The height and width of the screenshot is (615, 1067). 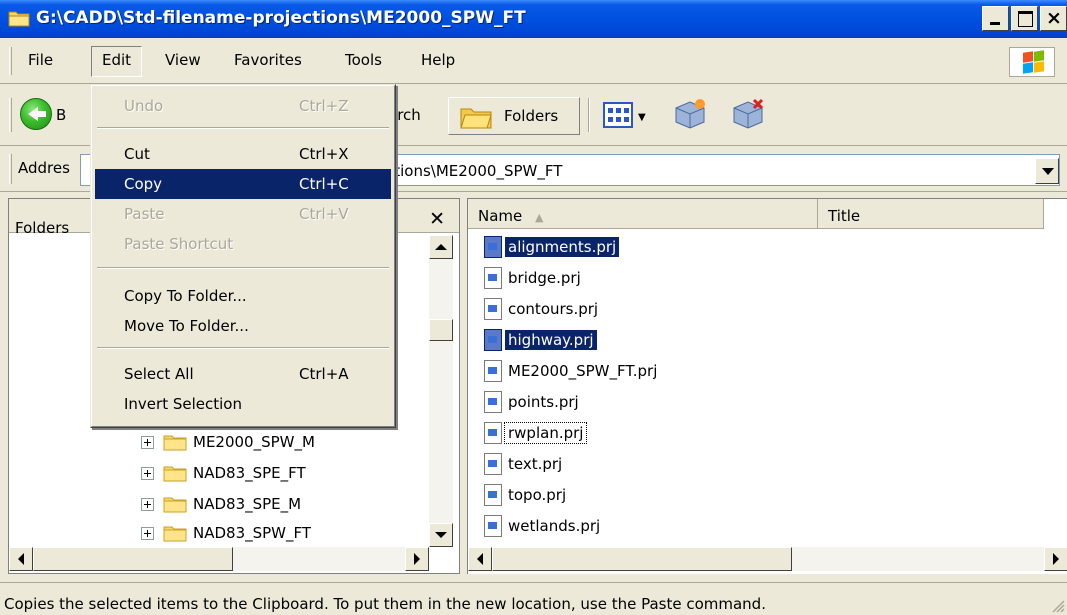 I want to click on toolbar-grip, so click(x=10, y=115).